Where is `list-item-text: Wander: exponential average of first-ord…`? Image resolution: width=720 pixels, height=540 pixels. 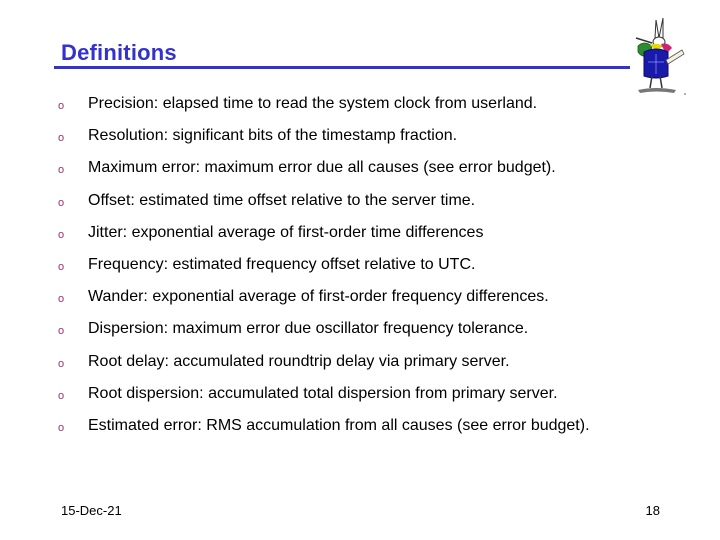 list-item-text: Wander: exponential average of first-ord… is located at coordinates (318, 297).